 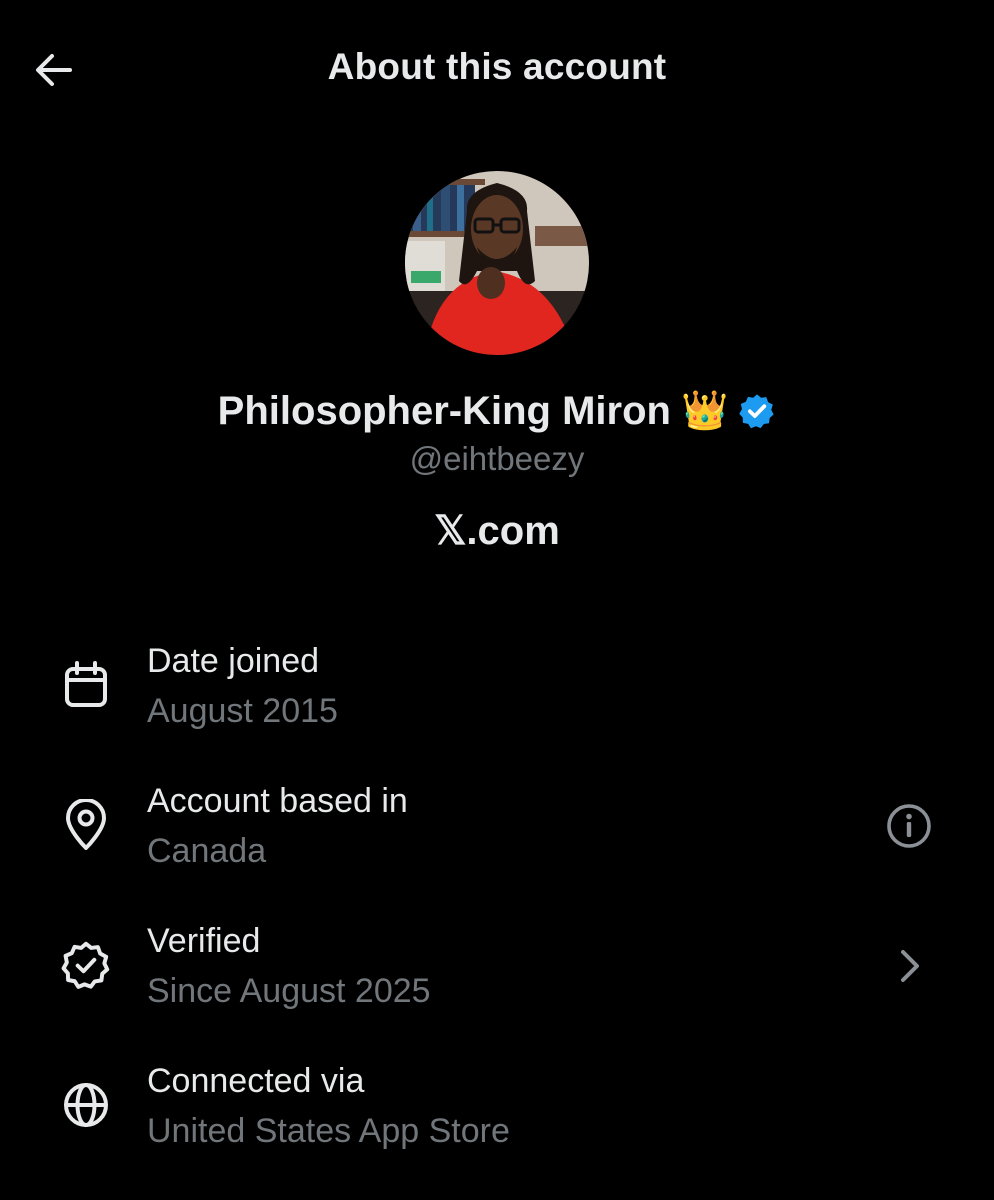 I want to click on row-value: Canada, so click(x=207, y=851).